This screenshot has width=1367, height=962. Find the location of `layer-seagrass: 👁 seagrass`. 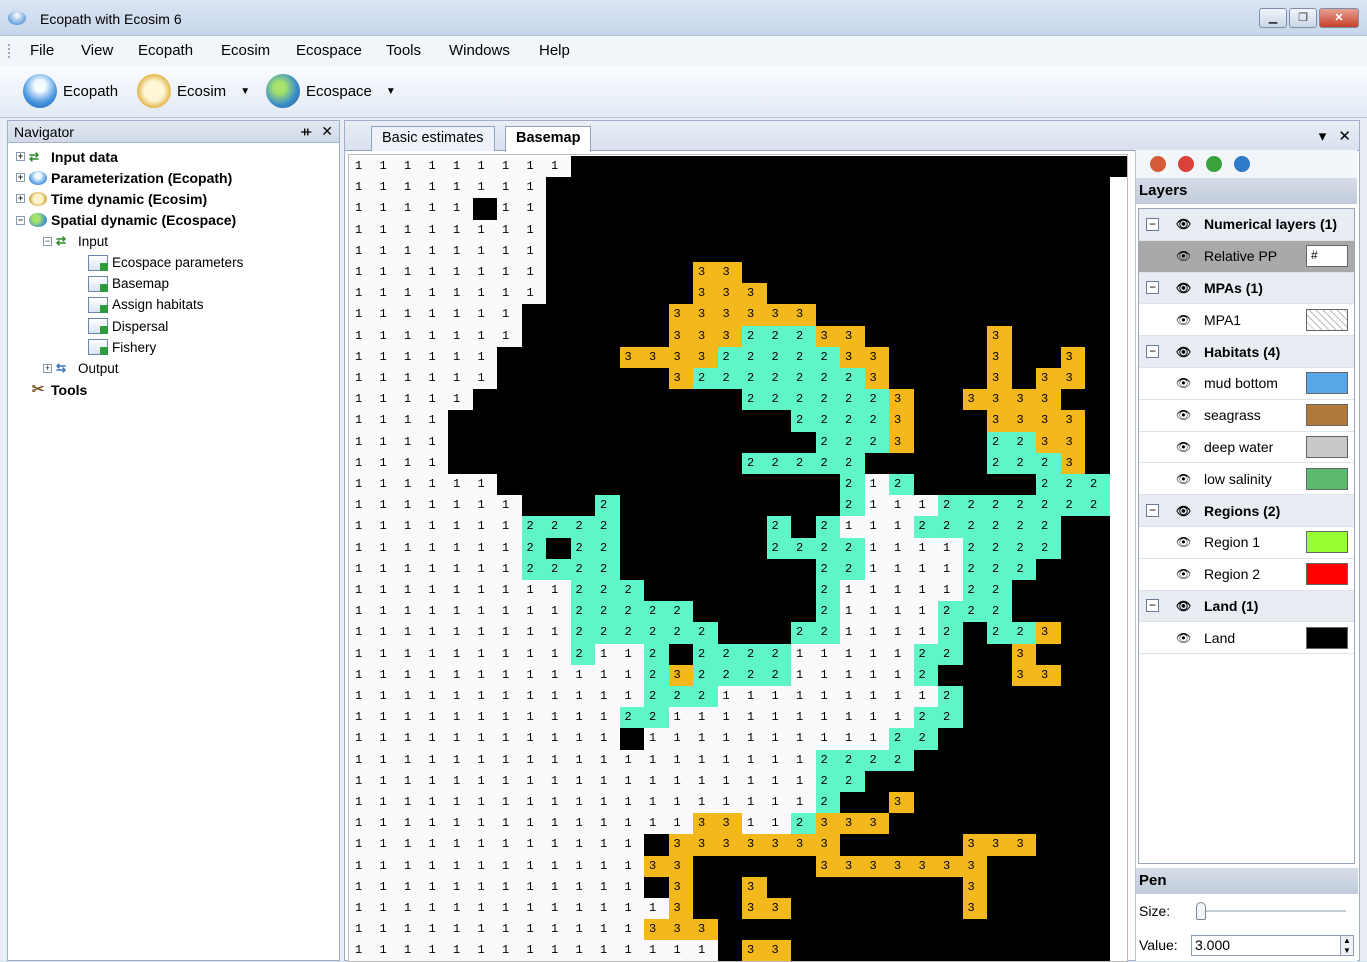

layer-seagrass: 👁 seagrass is located at coordinates (1246, 416).